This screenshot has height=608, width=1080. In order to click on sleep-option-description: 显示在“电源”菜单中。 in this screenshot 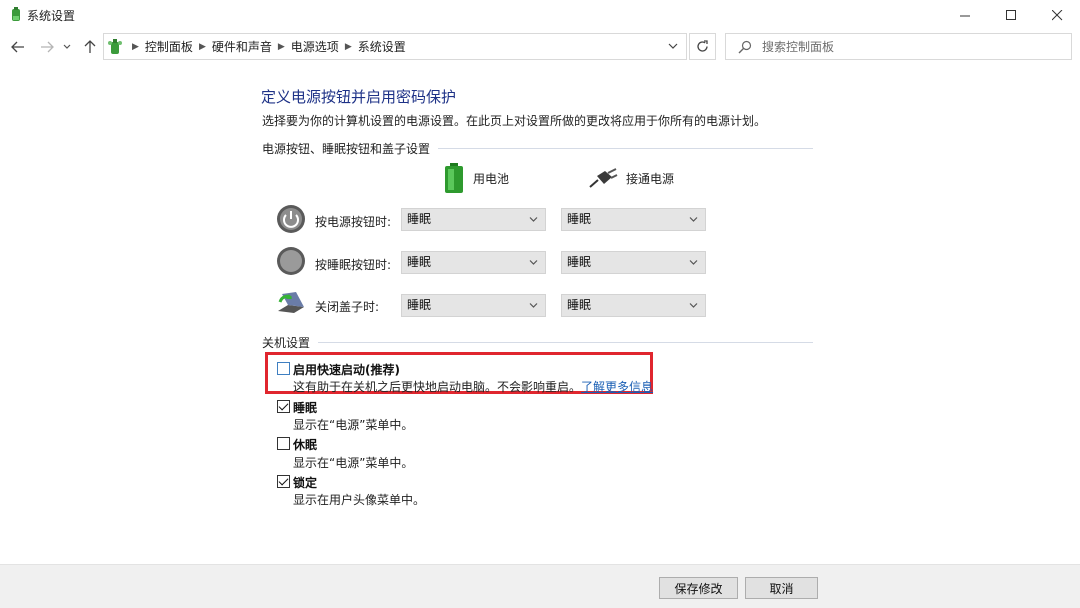, I will do `click(353, 425)`.